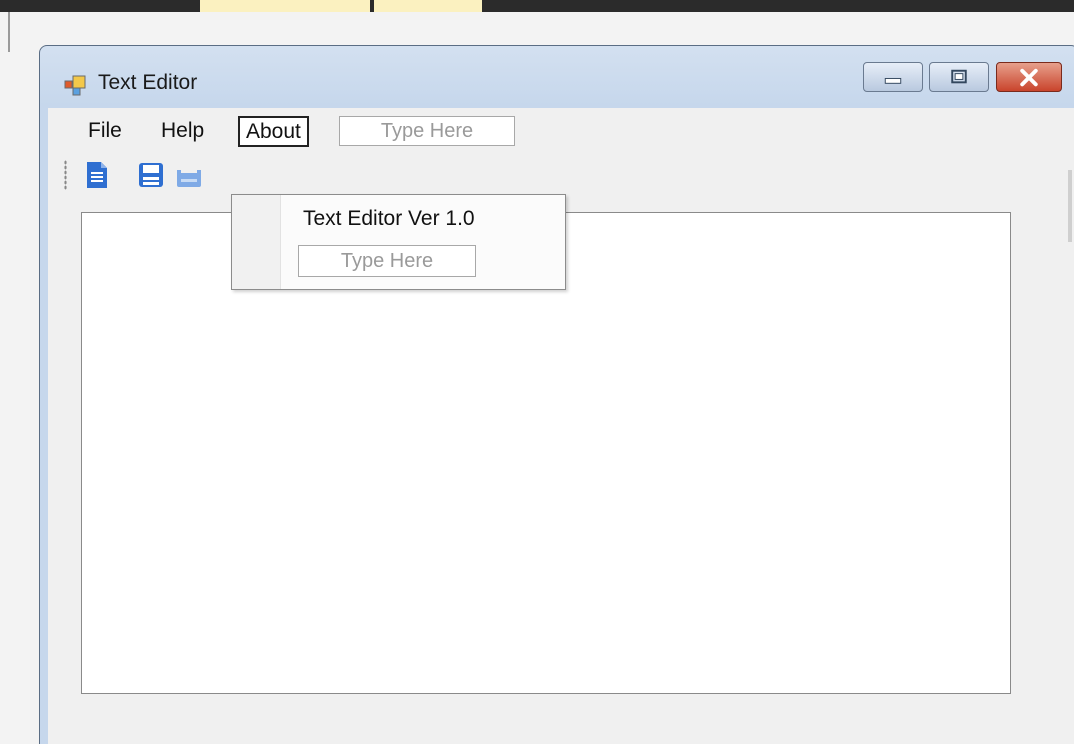 The width and height of the screenshot is (1074, 744). What do you see at coordinates (1070, 206) in the screenshot?
I see `designer-scroll-edge` at bounding box center [1070, 206].